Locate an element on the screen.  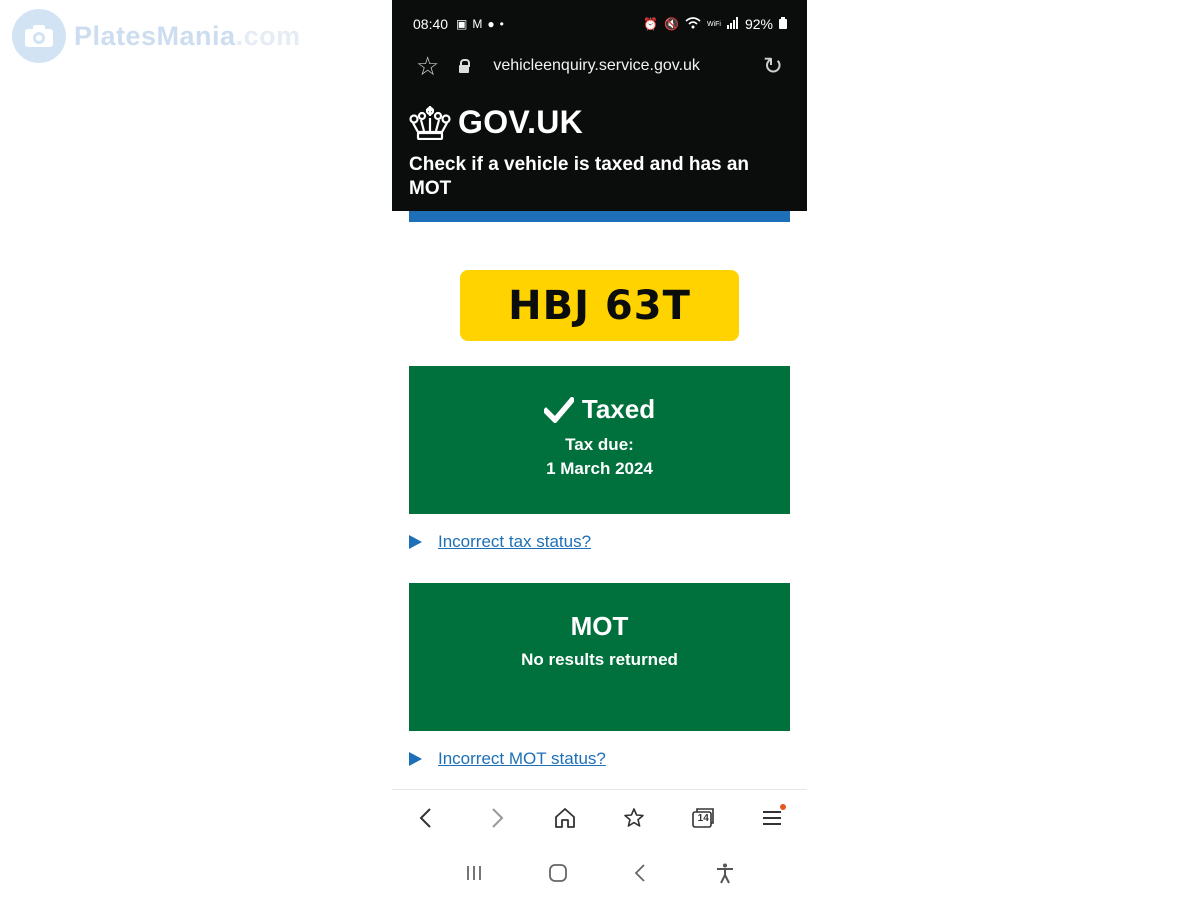
tab-count: 14 is located at coordinates (703, 818).